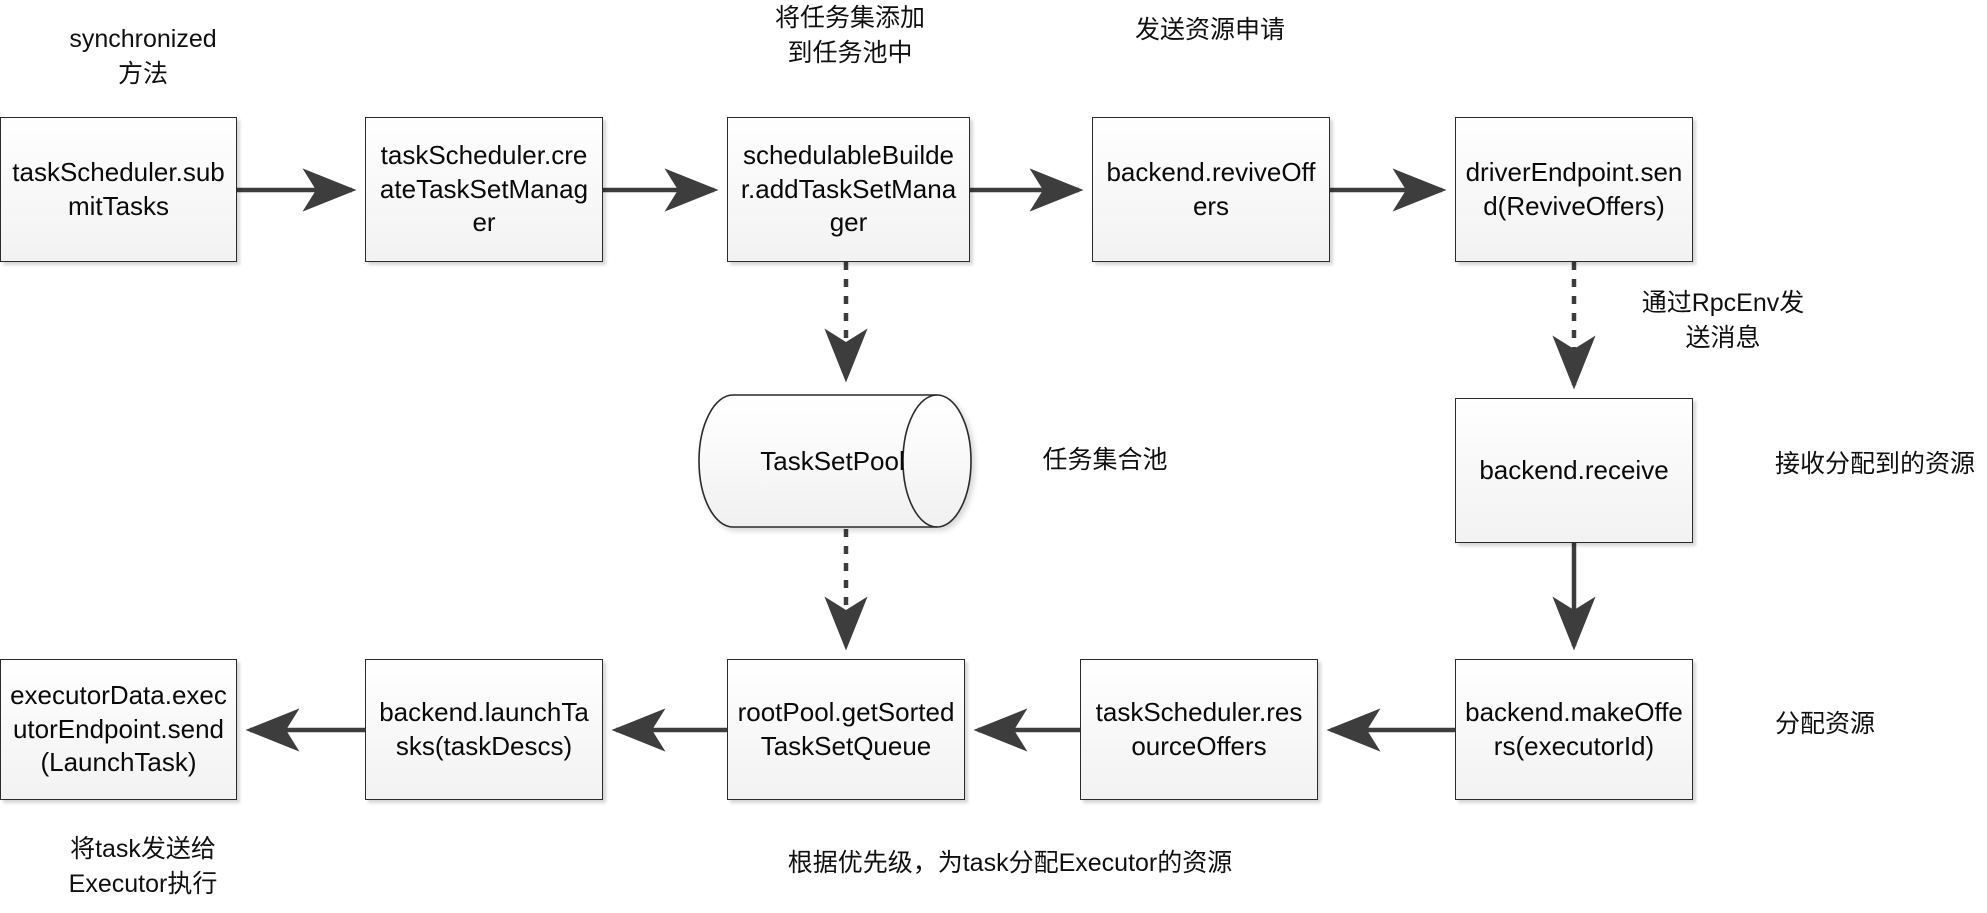 The width and height of the screenshot is (1987, 913). I want to click on node-label: taskScheduler.submitTasks, so click(118, 188).